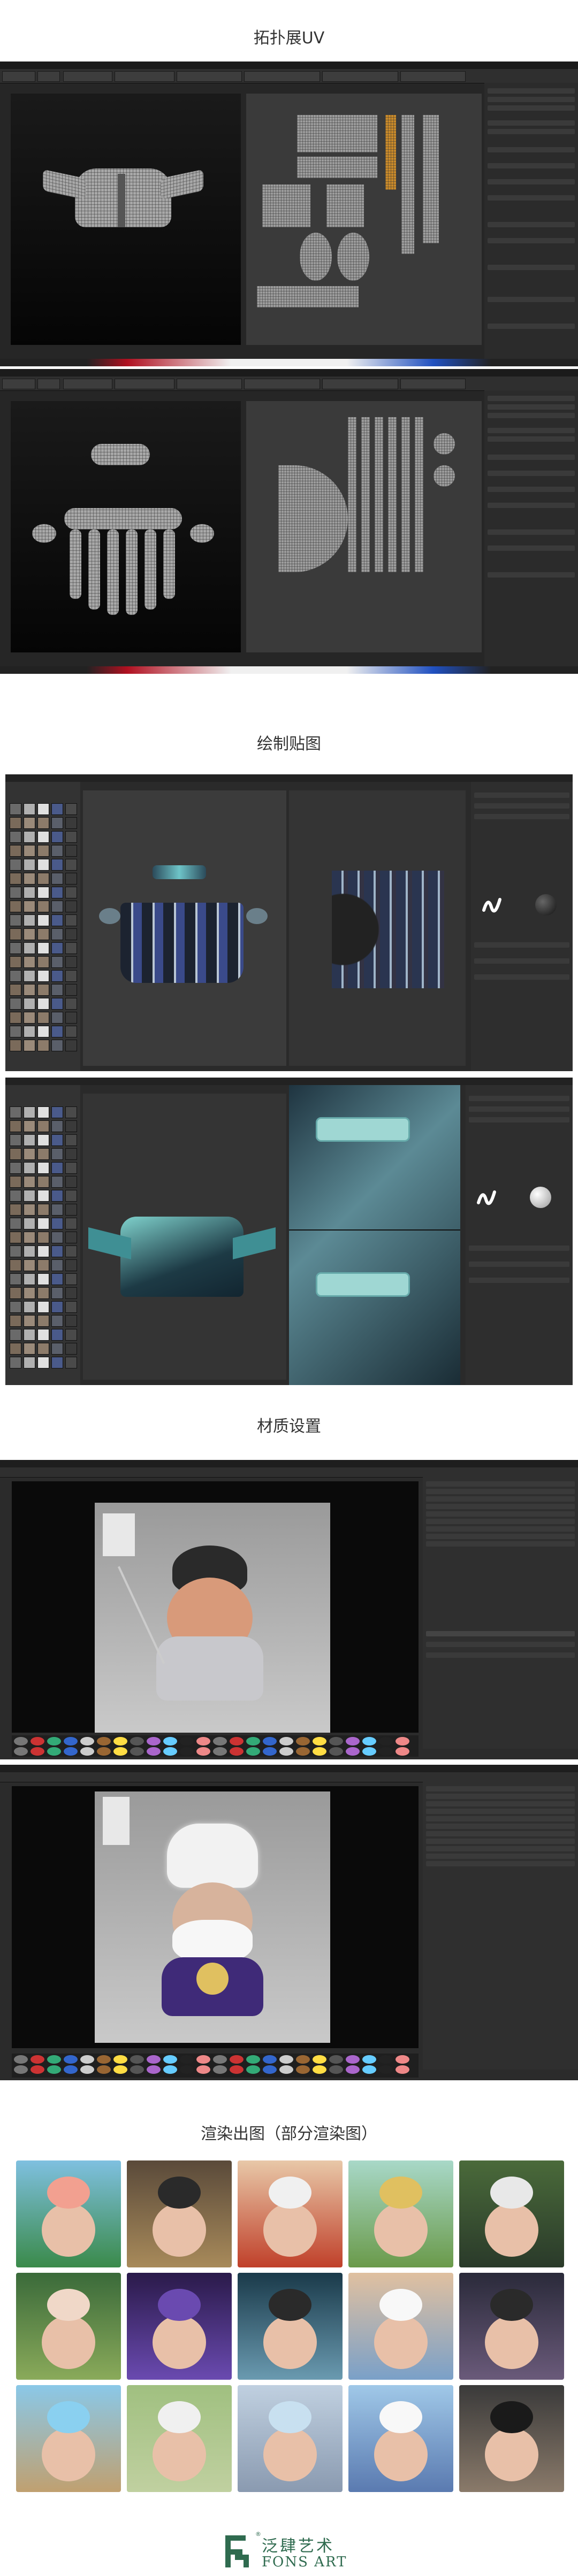 Image resolution: width=578 pixels, height=2576 pixels. What do you see at coordinates (522, 926) in the screenshot?
I see `brush-properties-panel` at bounding box center [522, 926].